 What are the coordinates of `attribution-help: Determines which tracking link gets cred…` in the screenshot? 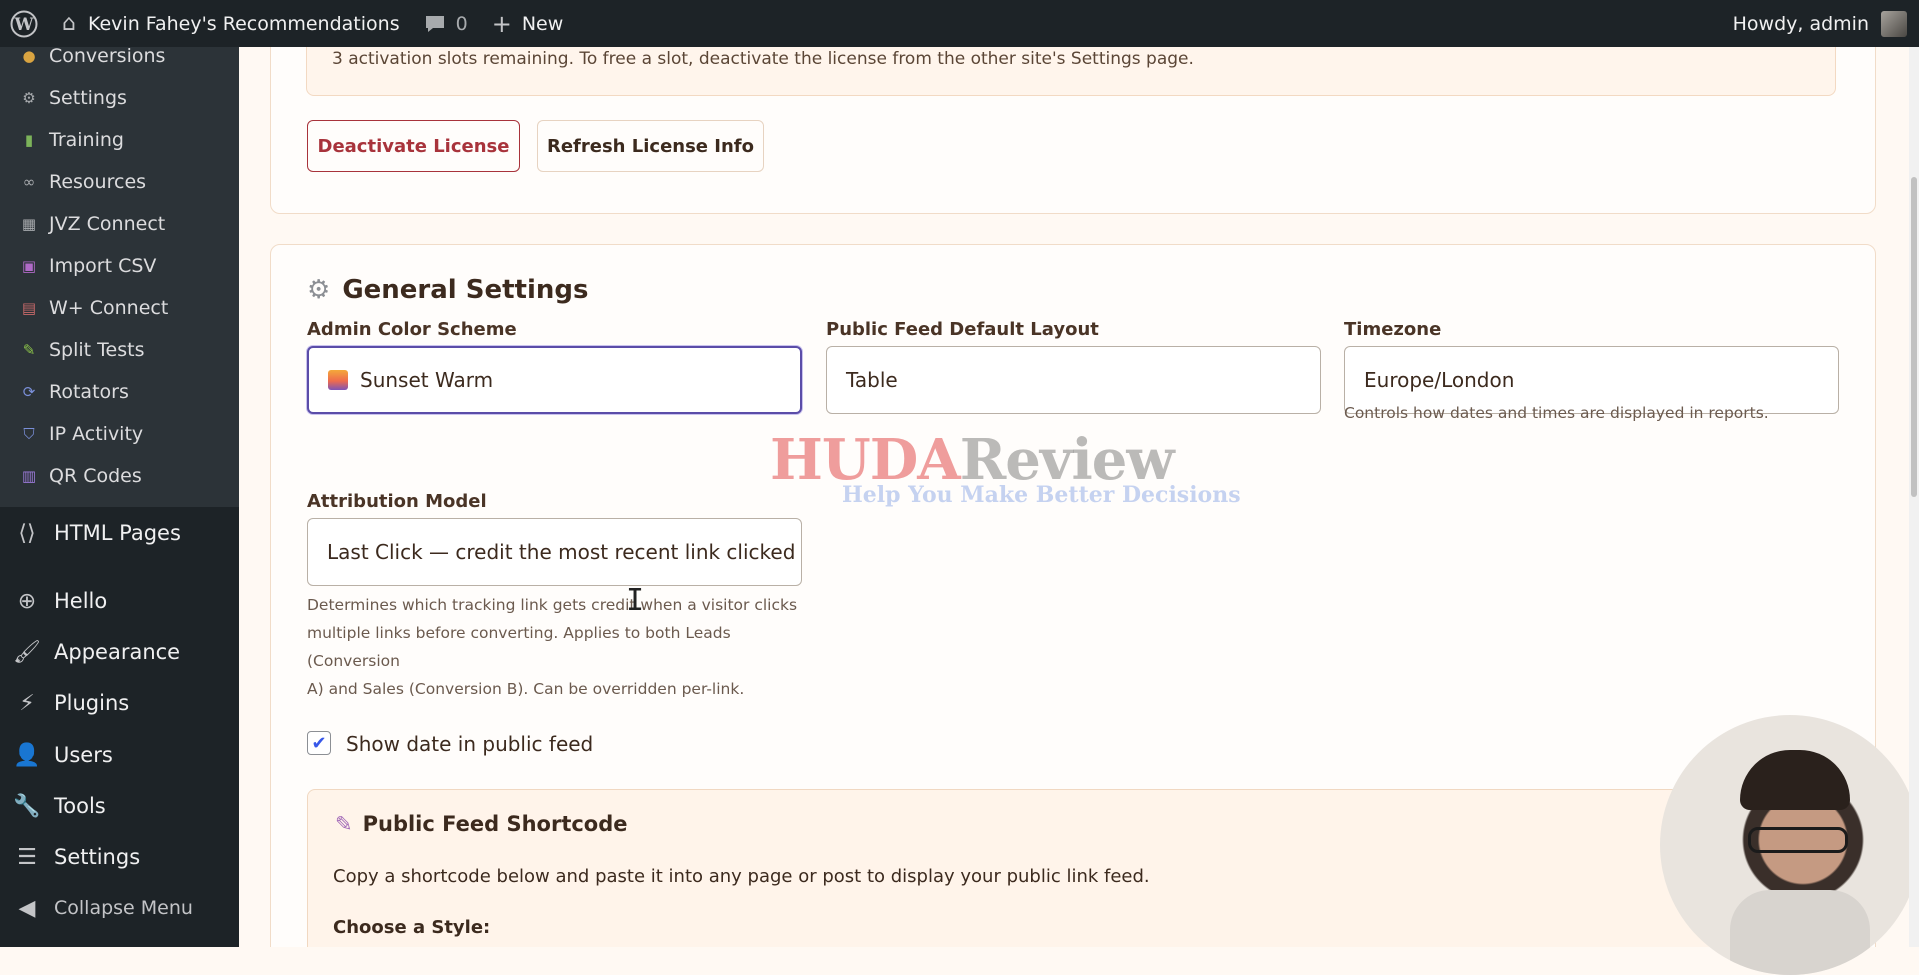 It's located at (552, 647).